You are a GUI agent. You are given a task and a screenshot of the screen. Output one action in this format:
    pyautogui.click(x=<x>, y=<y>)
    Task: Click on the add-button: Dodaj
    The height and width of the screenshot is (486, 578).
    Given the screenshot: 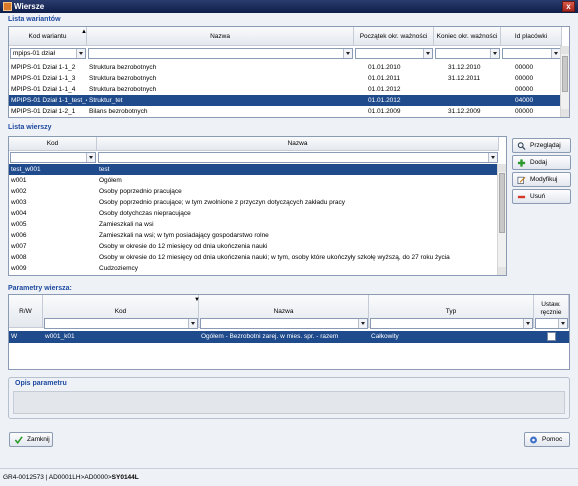 What is the action you would take?
    pyautogui.click(x=541, y=162)
    